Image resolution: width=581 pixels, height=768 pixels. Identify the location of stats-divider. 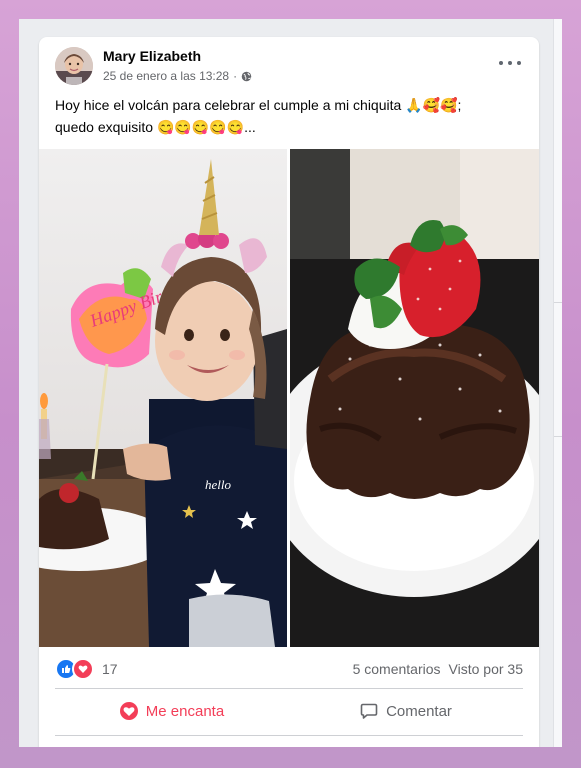
(289, 688).